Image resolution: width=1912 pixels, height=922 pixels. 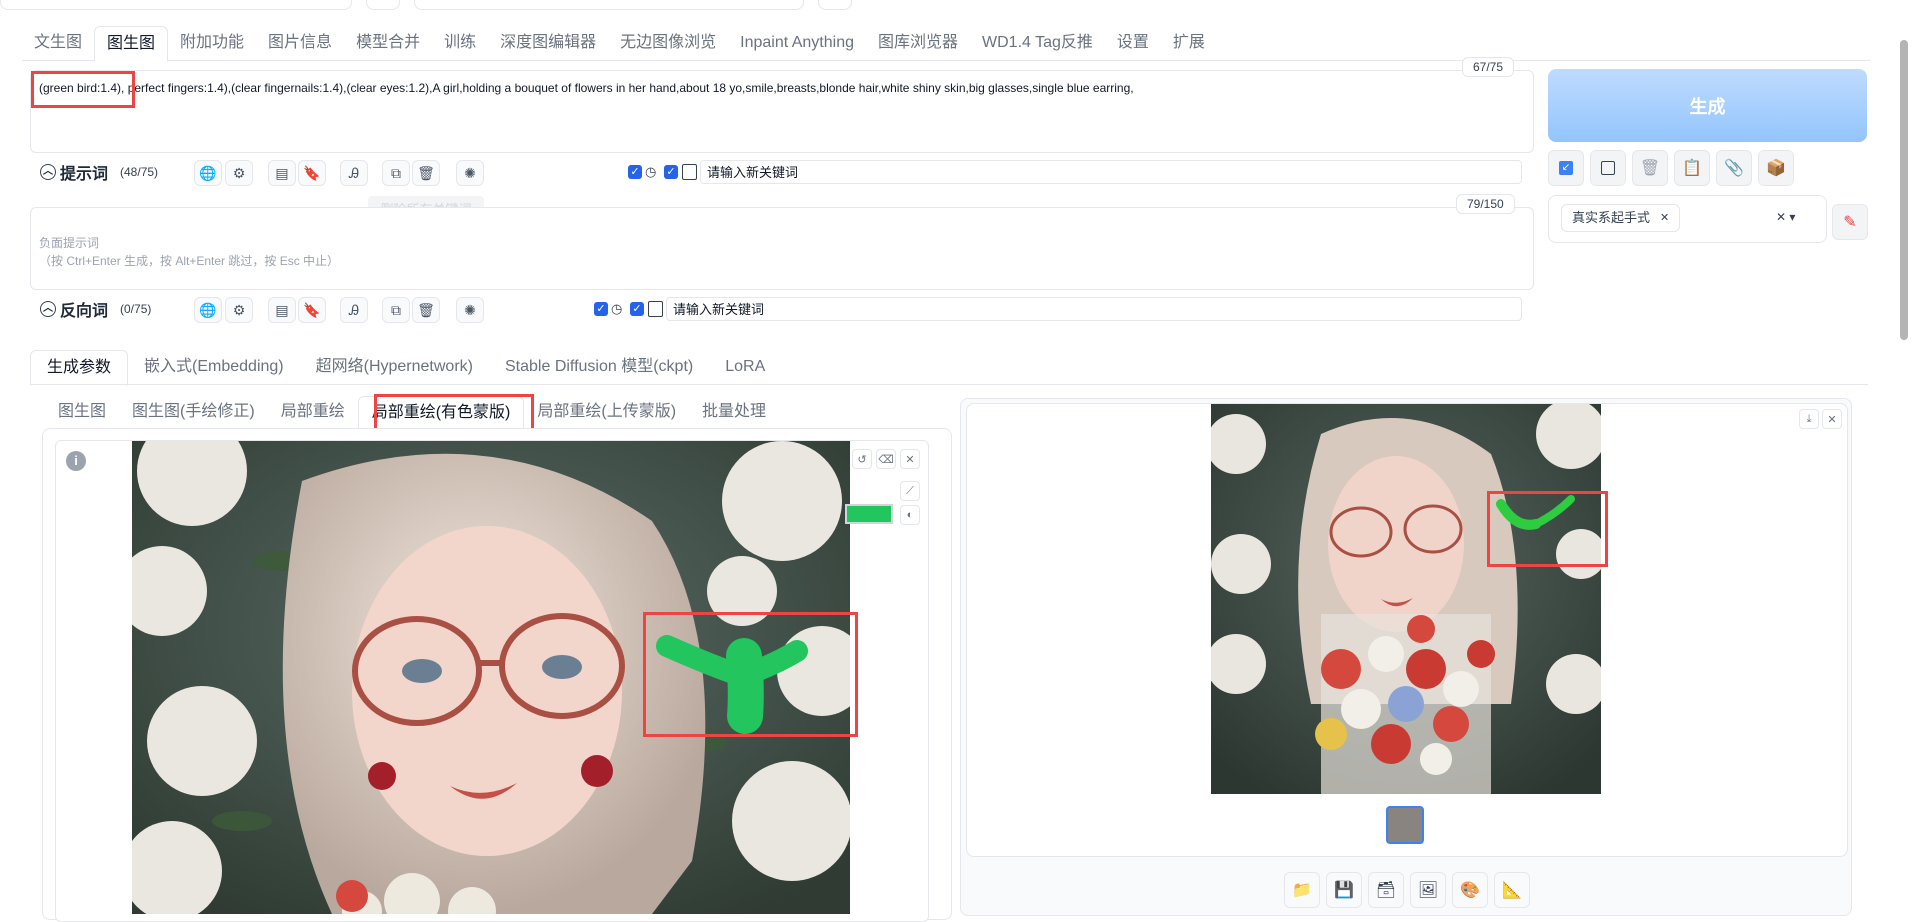 I want to click on folder-icon: 📁, so click(x=1302, y=890).